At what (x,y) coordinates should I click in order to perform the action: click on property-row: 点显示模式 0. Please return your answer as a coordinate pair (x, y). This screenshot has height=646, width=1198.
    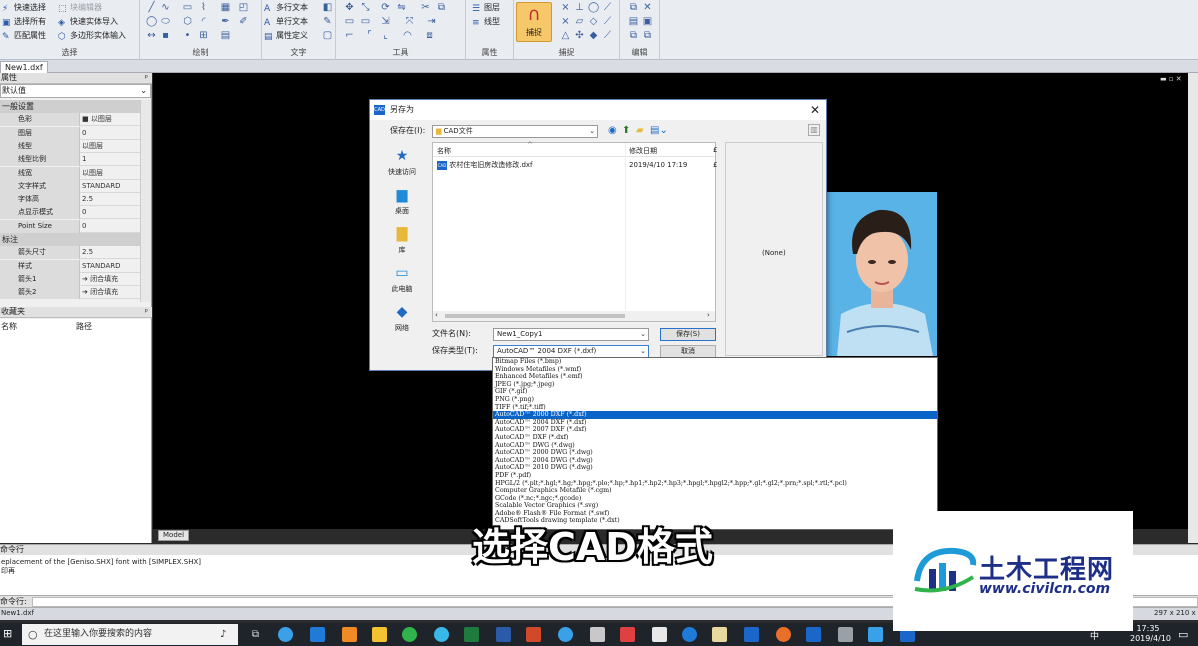
    Looking at the image, I should click on (70, 213).